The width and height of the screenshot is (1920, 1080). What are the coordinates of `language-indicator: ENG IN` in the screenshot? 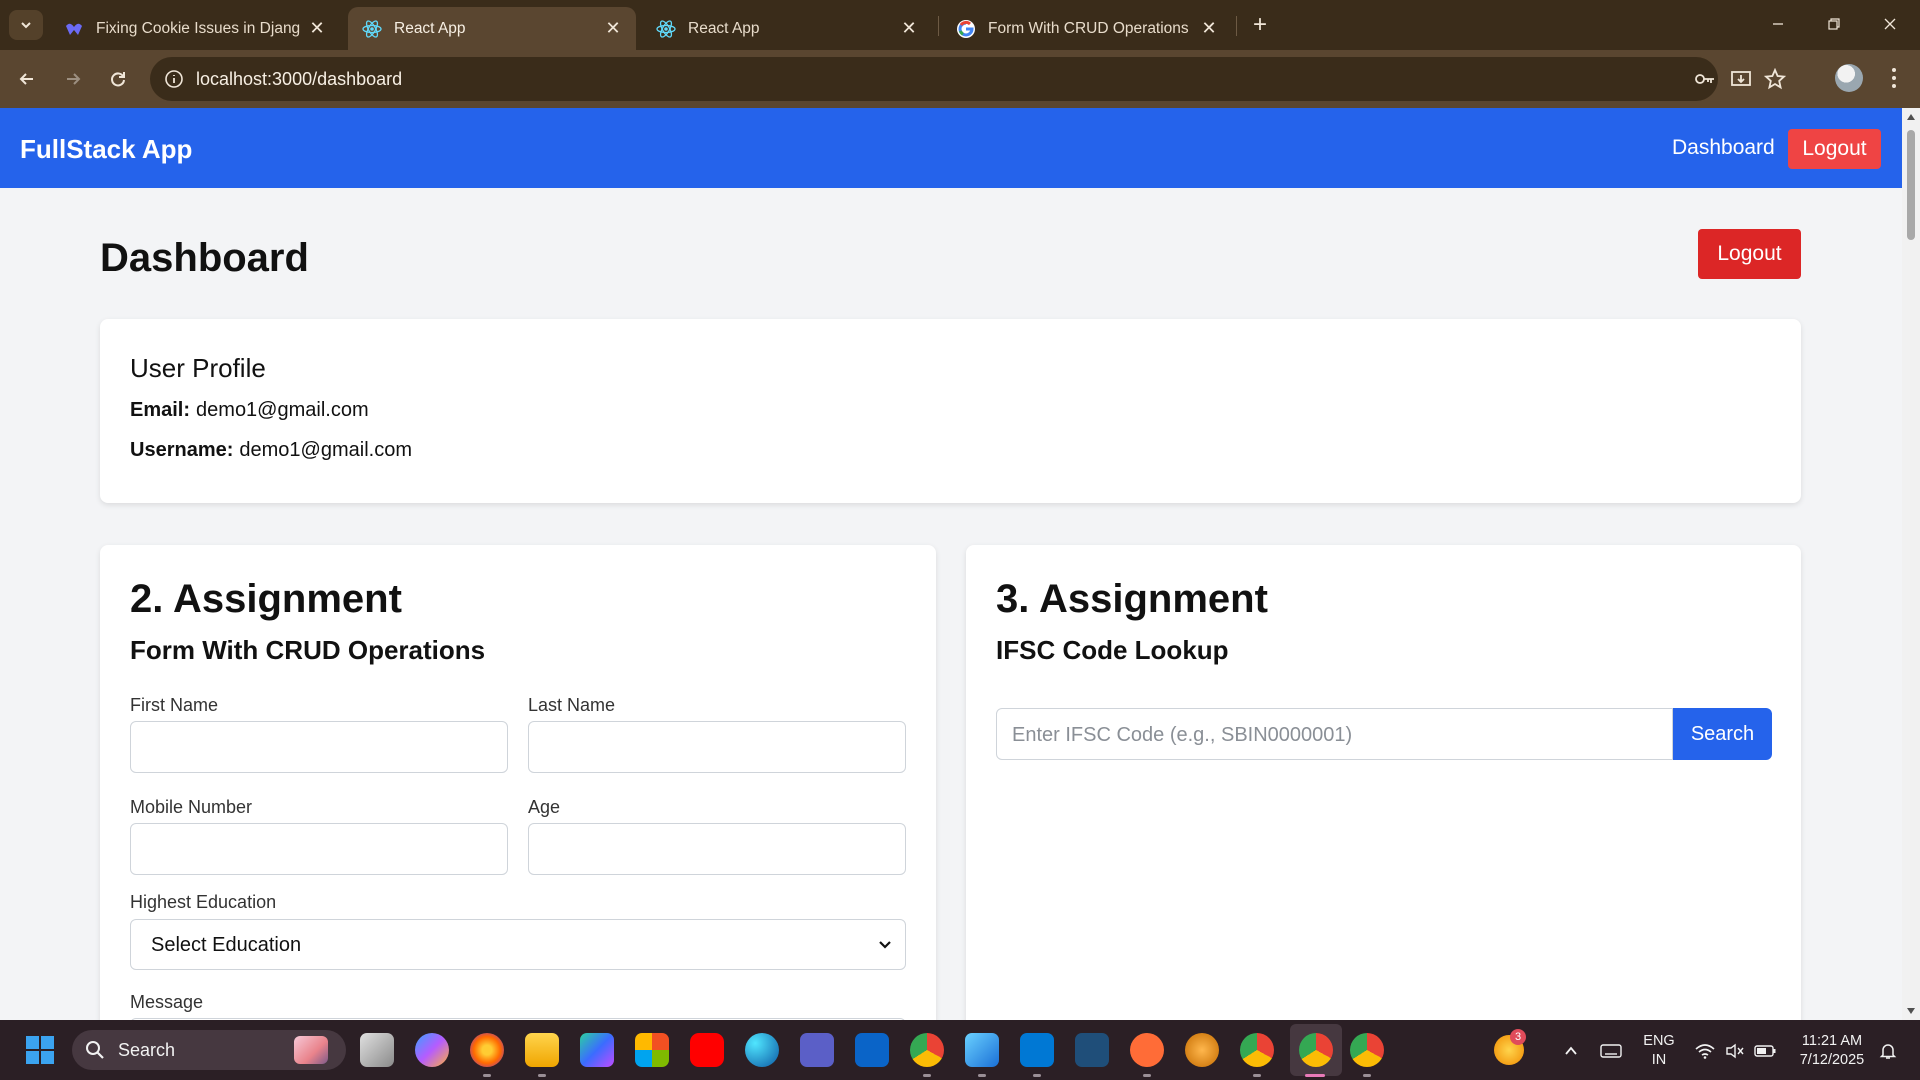 It's located at (1659, 1051).